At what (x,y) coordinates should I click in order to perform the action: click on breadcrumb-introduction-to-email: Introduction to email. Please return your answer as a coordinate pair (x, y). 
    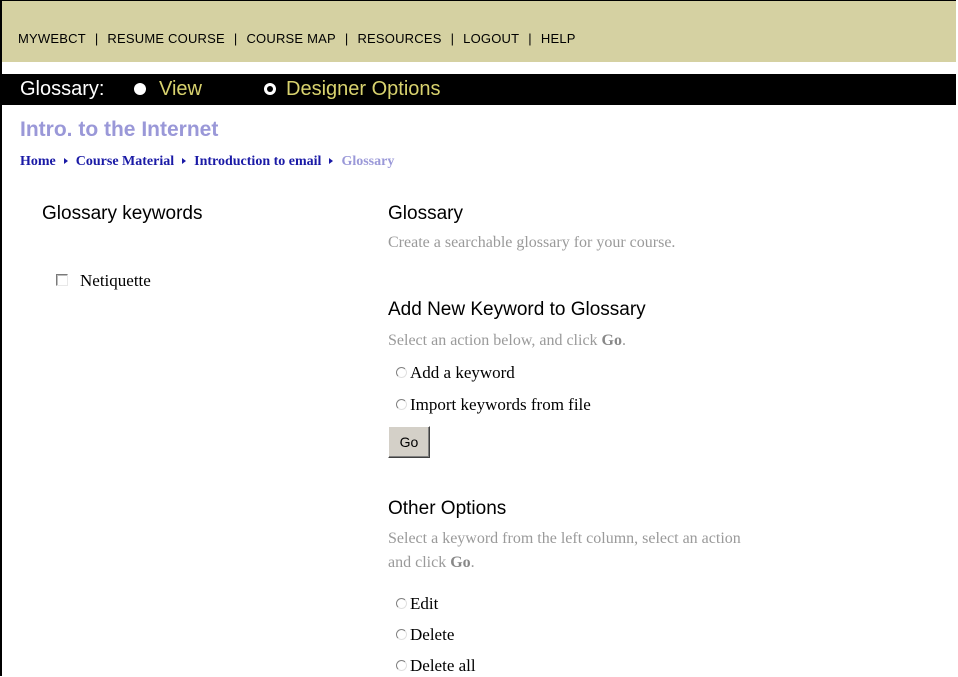
    Looking at the image, I should click on (257, 161).